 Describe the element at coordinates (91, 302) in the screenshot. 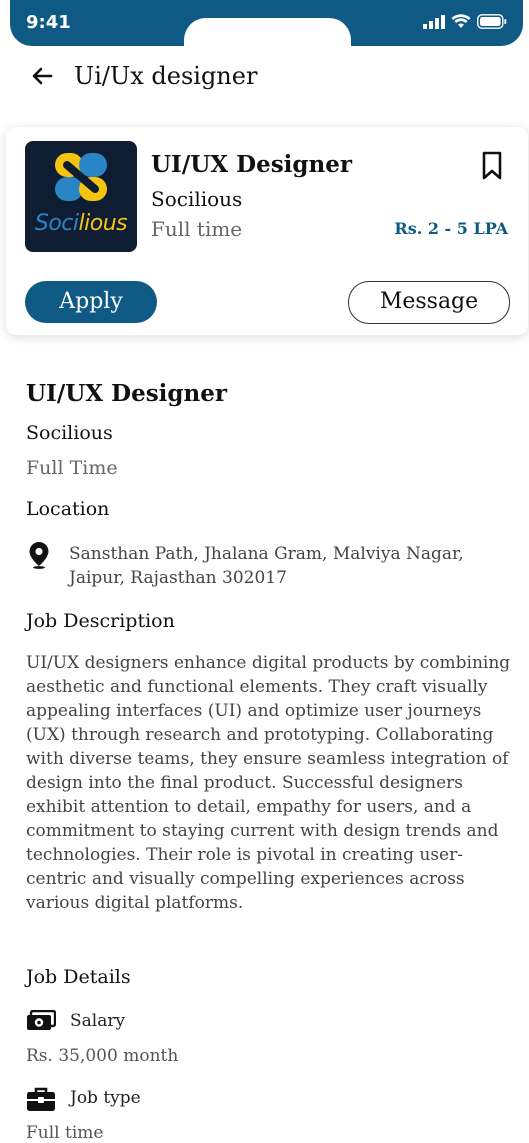

I see `apply-button: Apply` at that location.